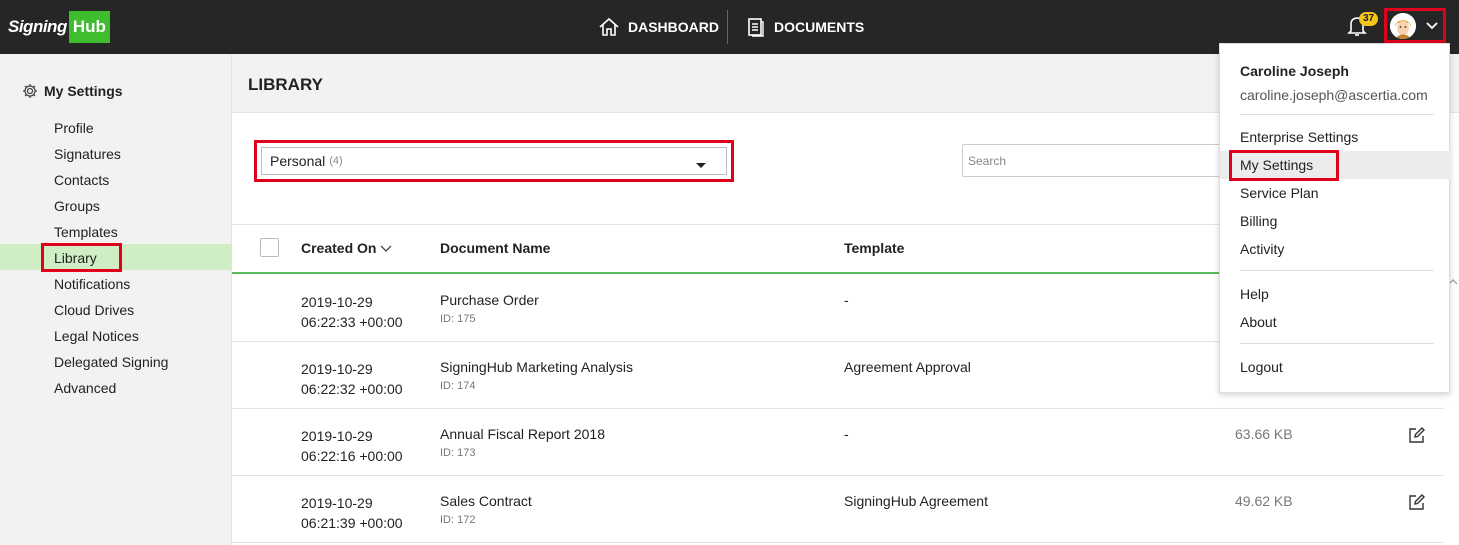 The width and height of the screenshot is (1459, 545). What do you see at coordinates (339, 248) in the screenshot?
I see `column-created-on-label: Created On` at bounding box center [339, 248].